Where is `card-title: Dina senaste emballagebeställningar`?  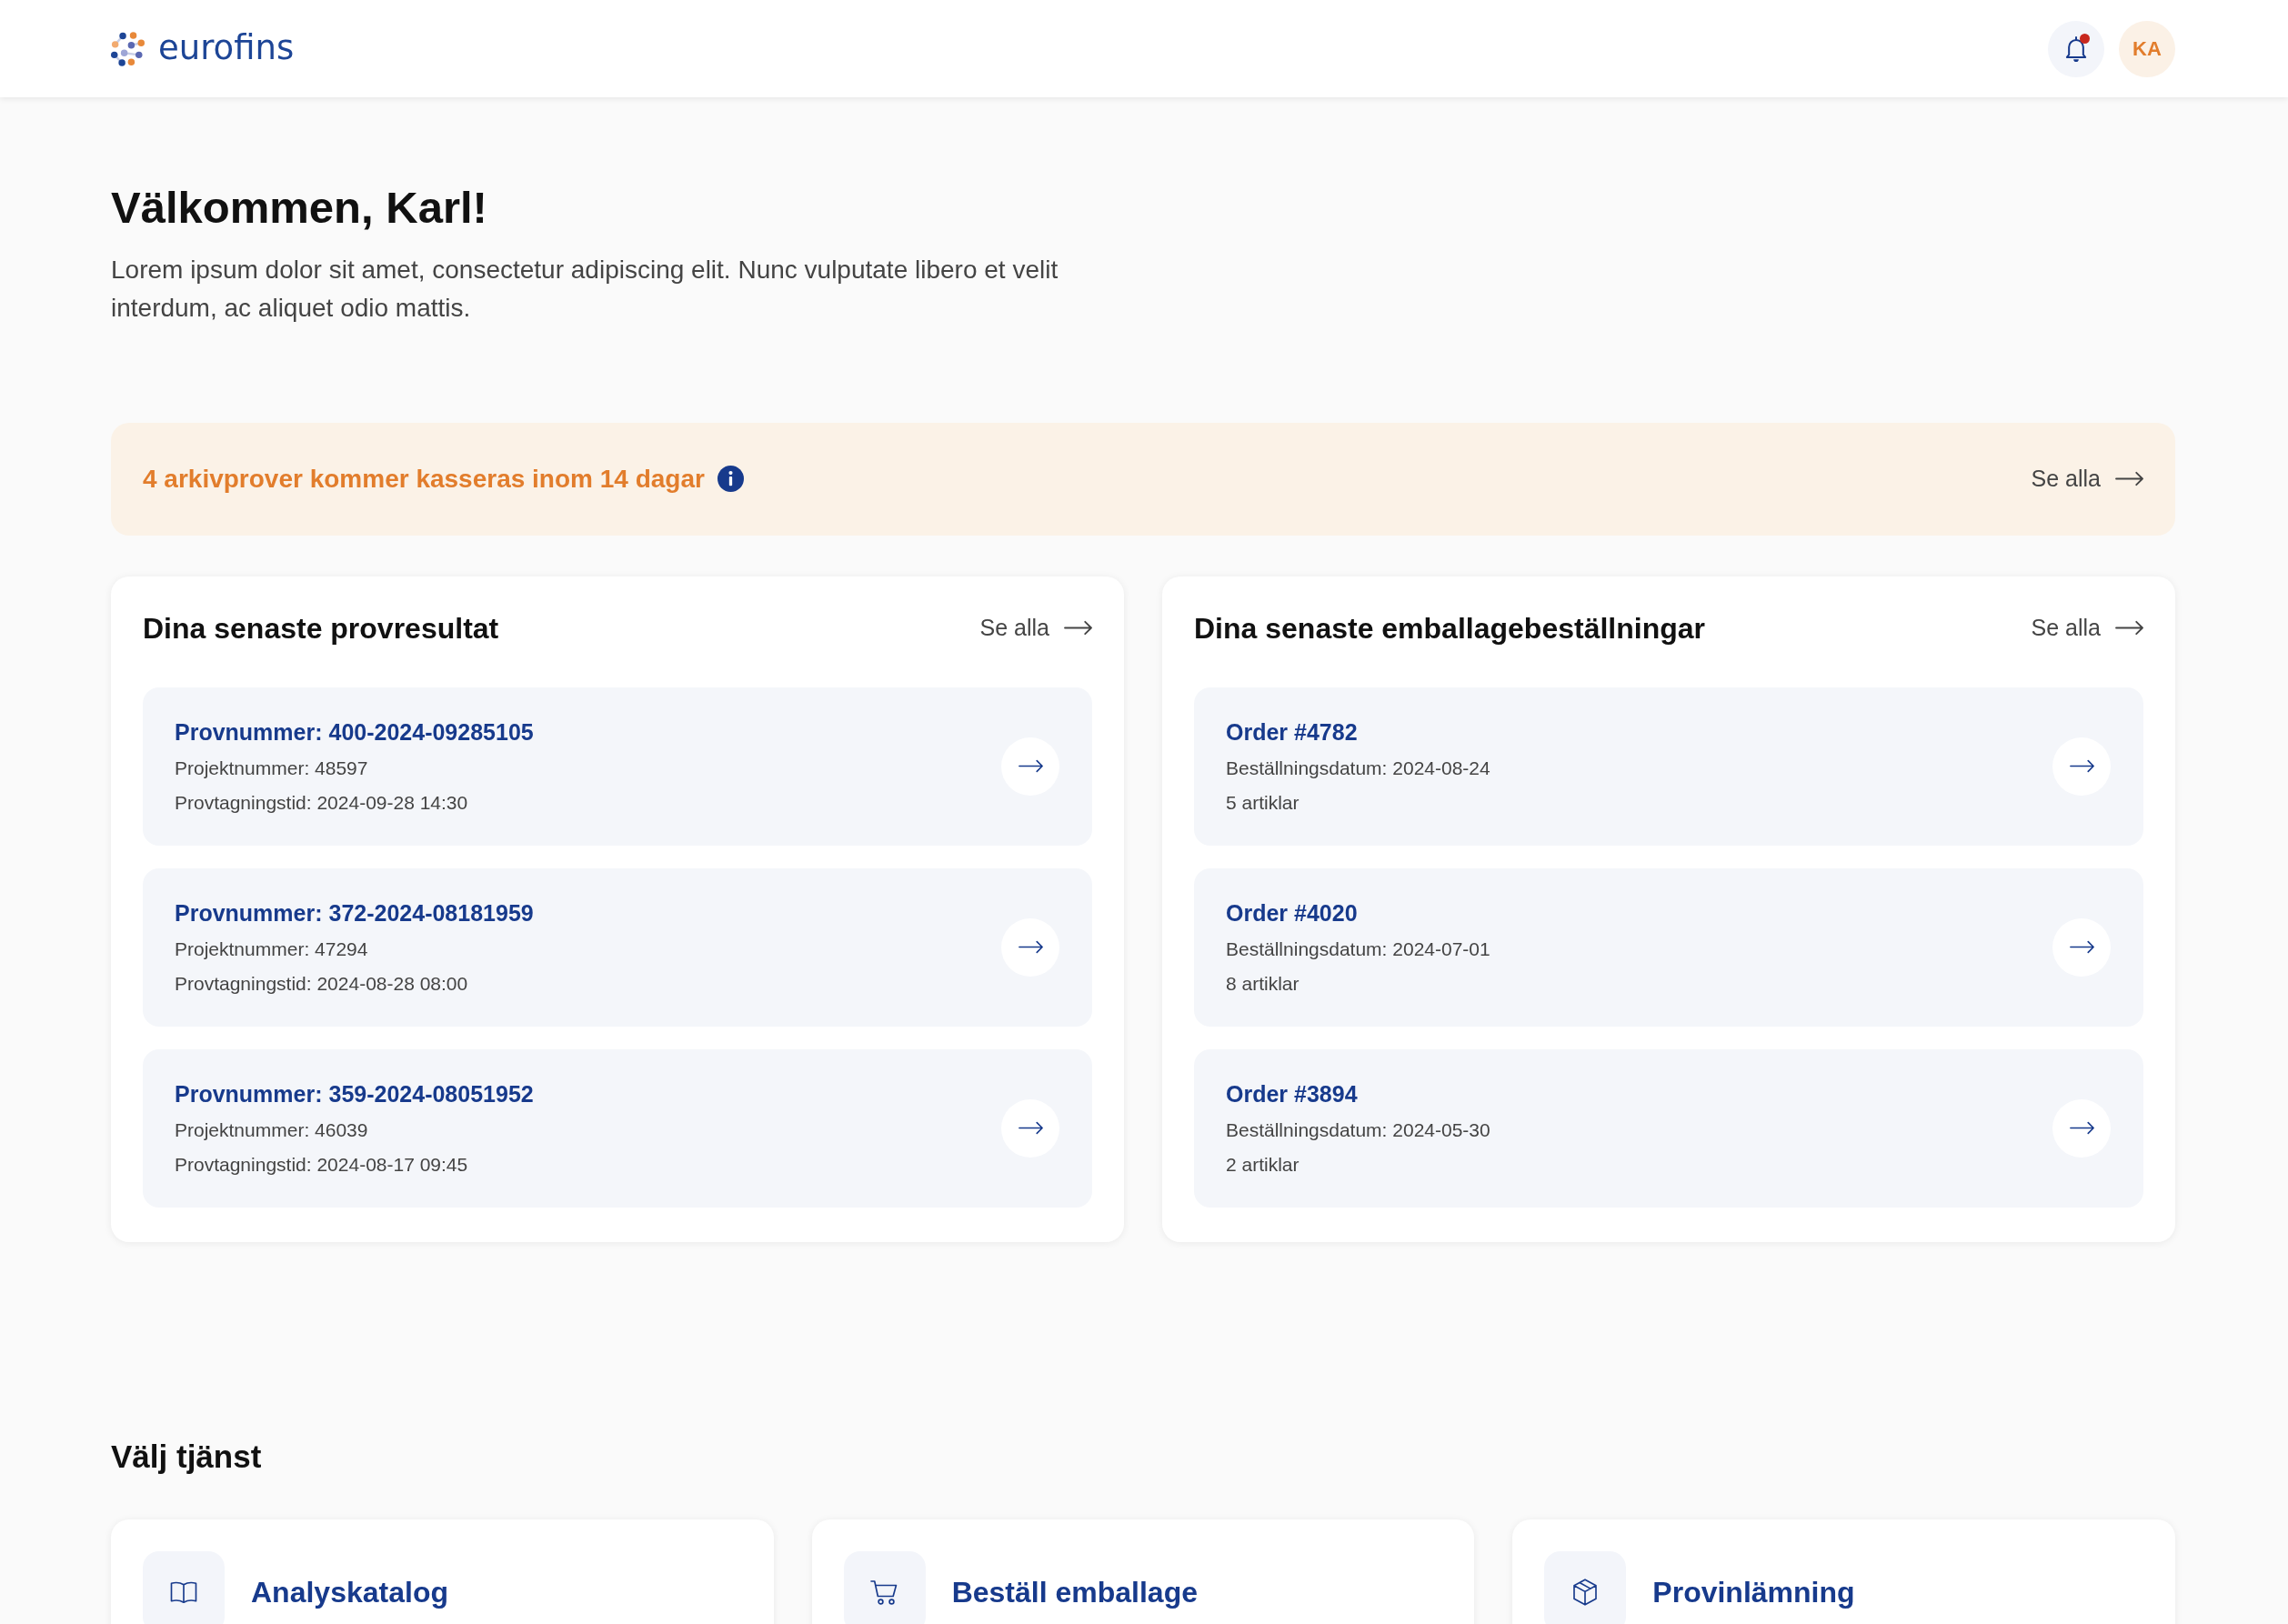
card-title: Dina senaste emballagebeställningar is located at coordinates (1449, 628).